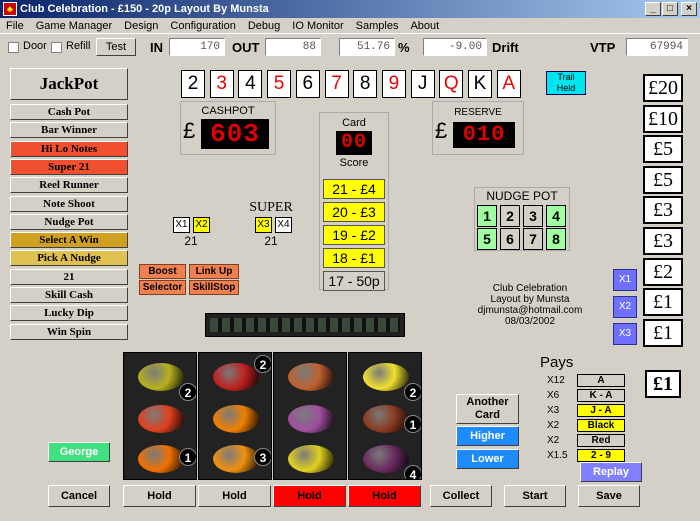  I want to click on jackpot-item: Bar Winner, so click(69, 130).